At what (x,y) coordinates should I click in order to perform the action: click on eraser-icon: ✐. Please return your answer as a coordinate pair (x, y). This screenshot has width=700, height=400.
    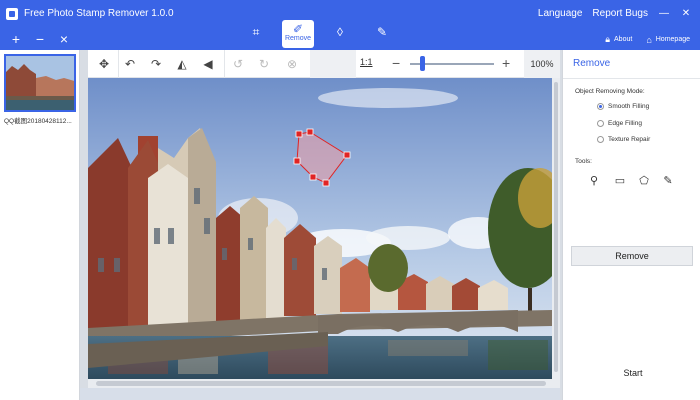
    Looking at the image, I should click on (298, 29).